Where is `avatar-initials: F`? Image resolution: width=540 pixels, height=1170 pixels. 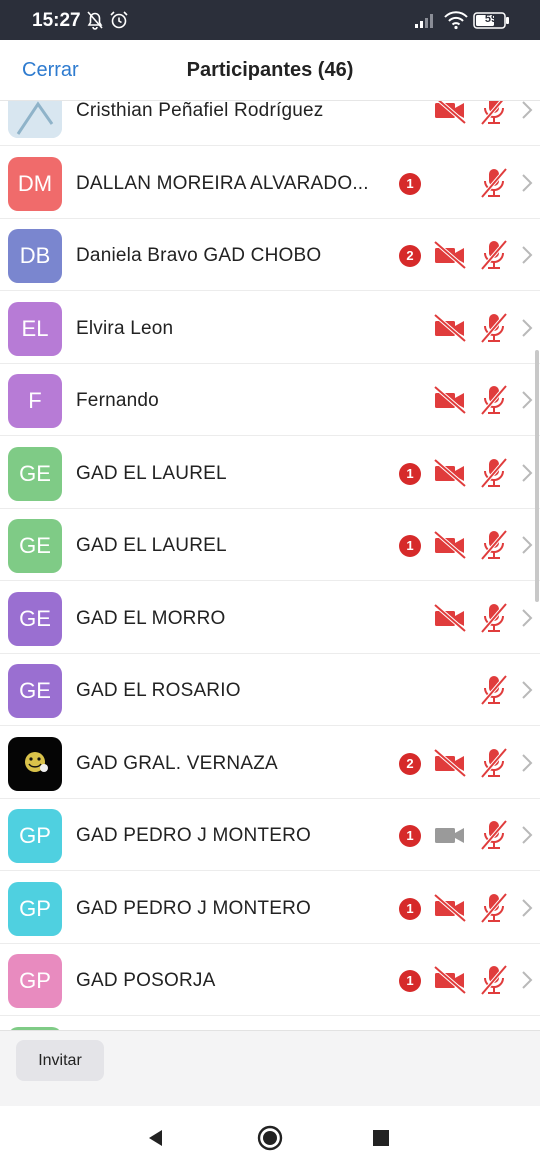
avatar-initials: F is located at coordinates (35, 400).